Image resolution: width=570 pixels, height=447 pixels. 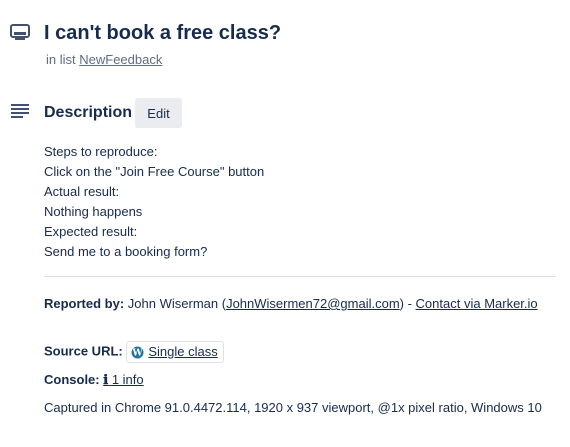 I want to click on list-link: NewFeedback, so click(x=120, y=59).